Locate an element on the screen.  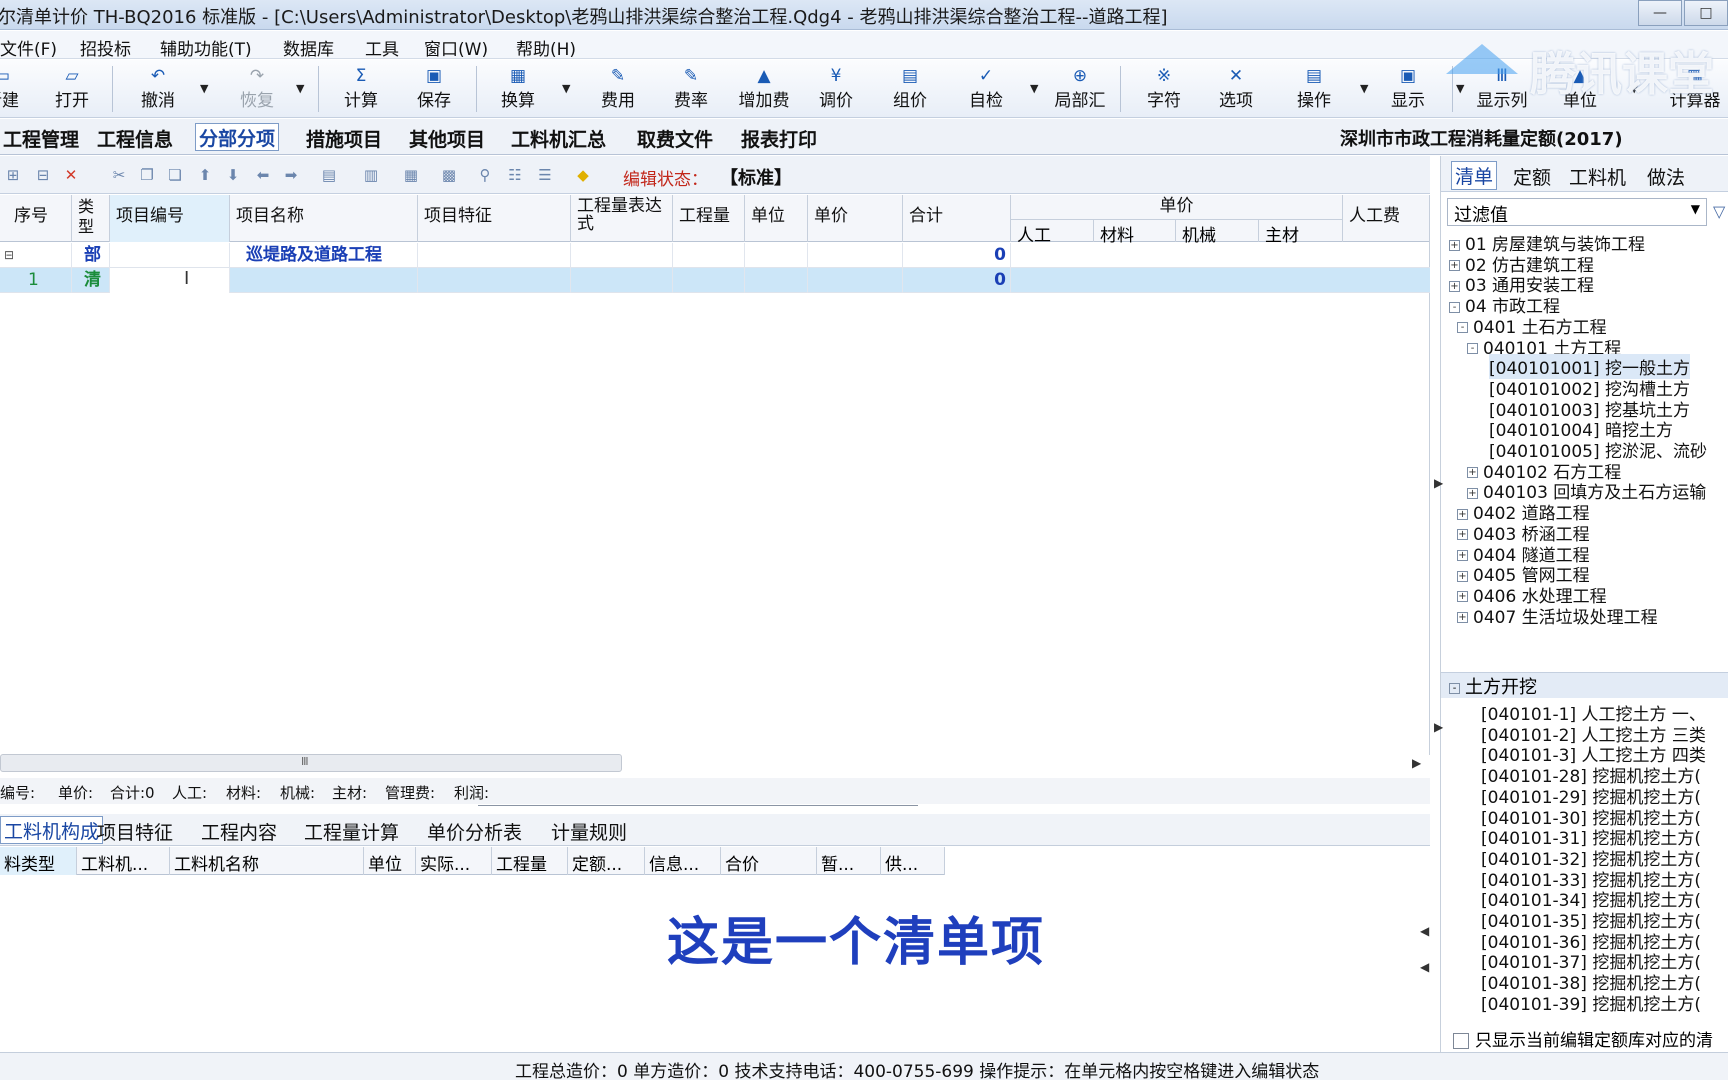
cut-icon: ✂ is located at coordinates (119, 175).